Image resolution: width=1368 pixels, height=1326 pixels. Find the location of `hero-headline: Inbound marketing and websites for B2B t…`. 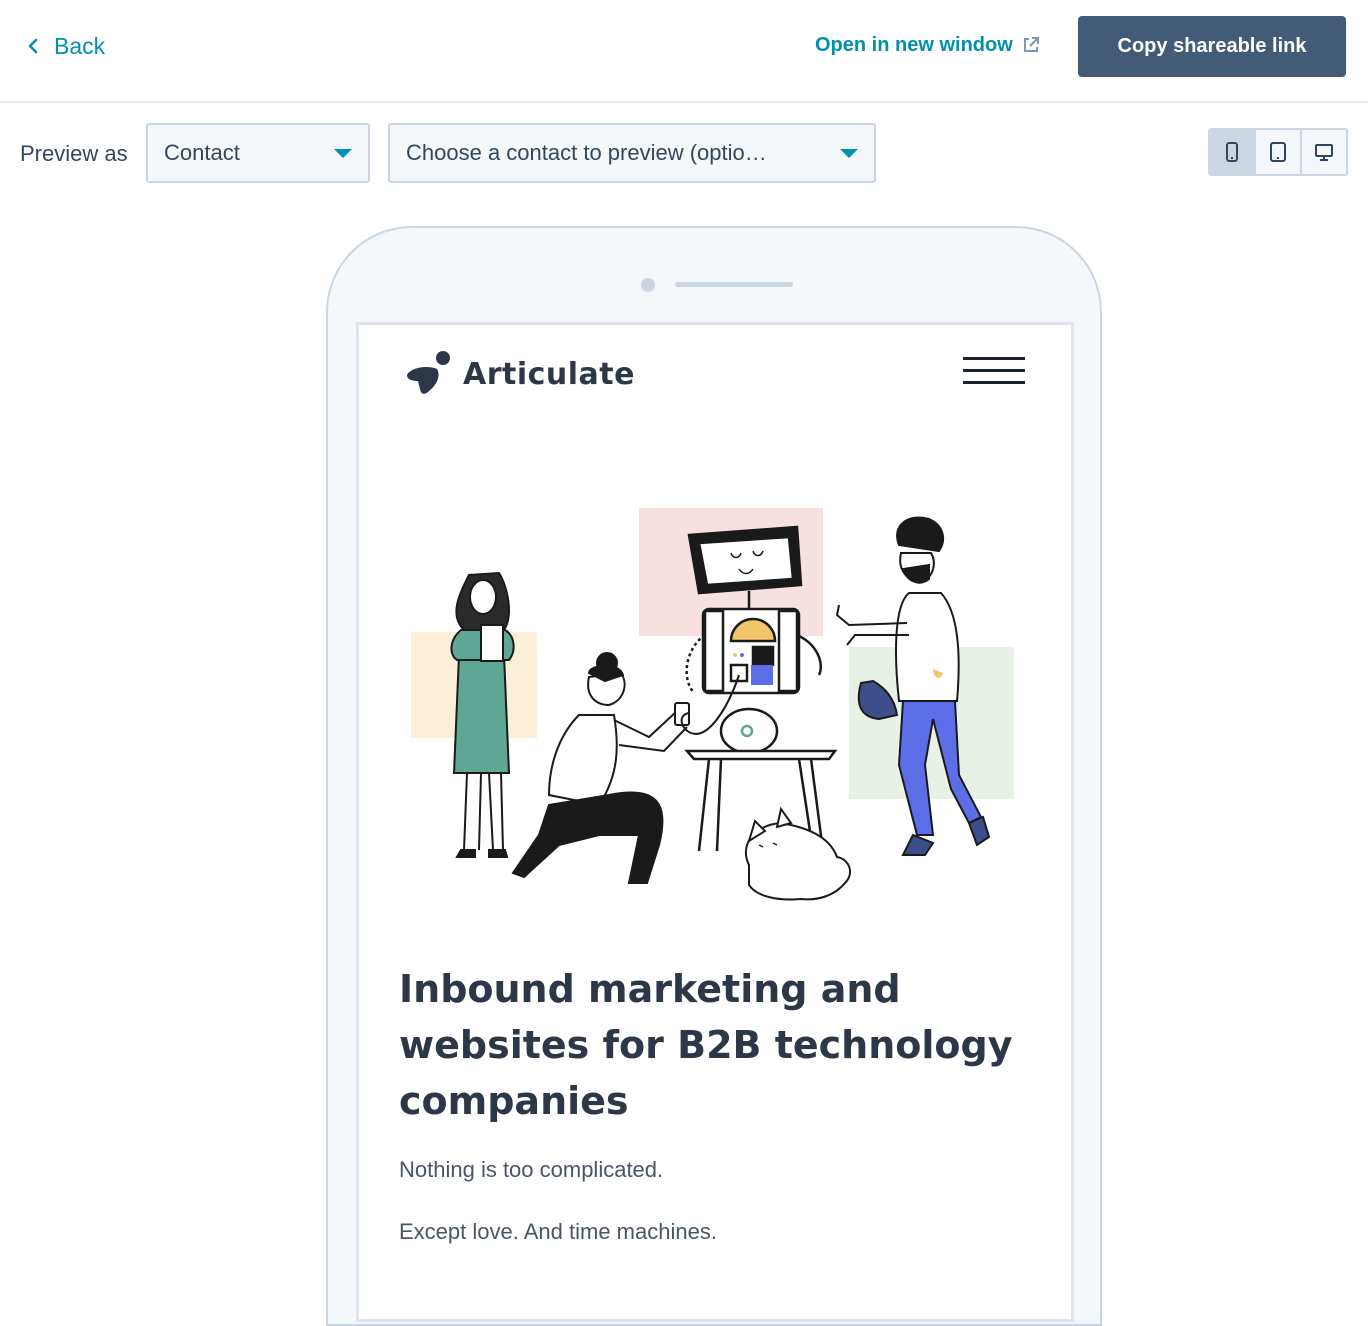

hero-headline: Inbound marketing and websites for B2B t… is located at coordinates (706, 1045).